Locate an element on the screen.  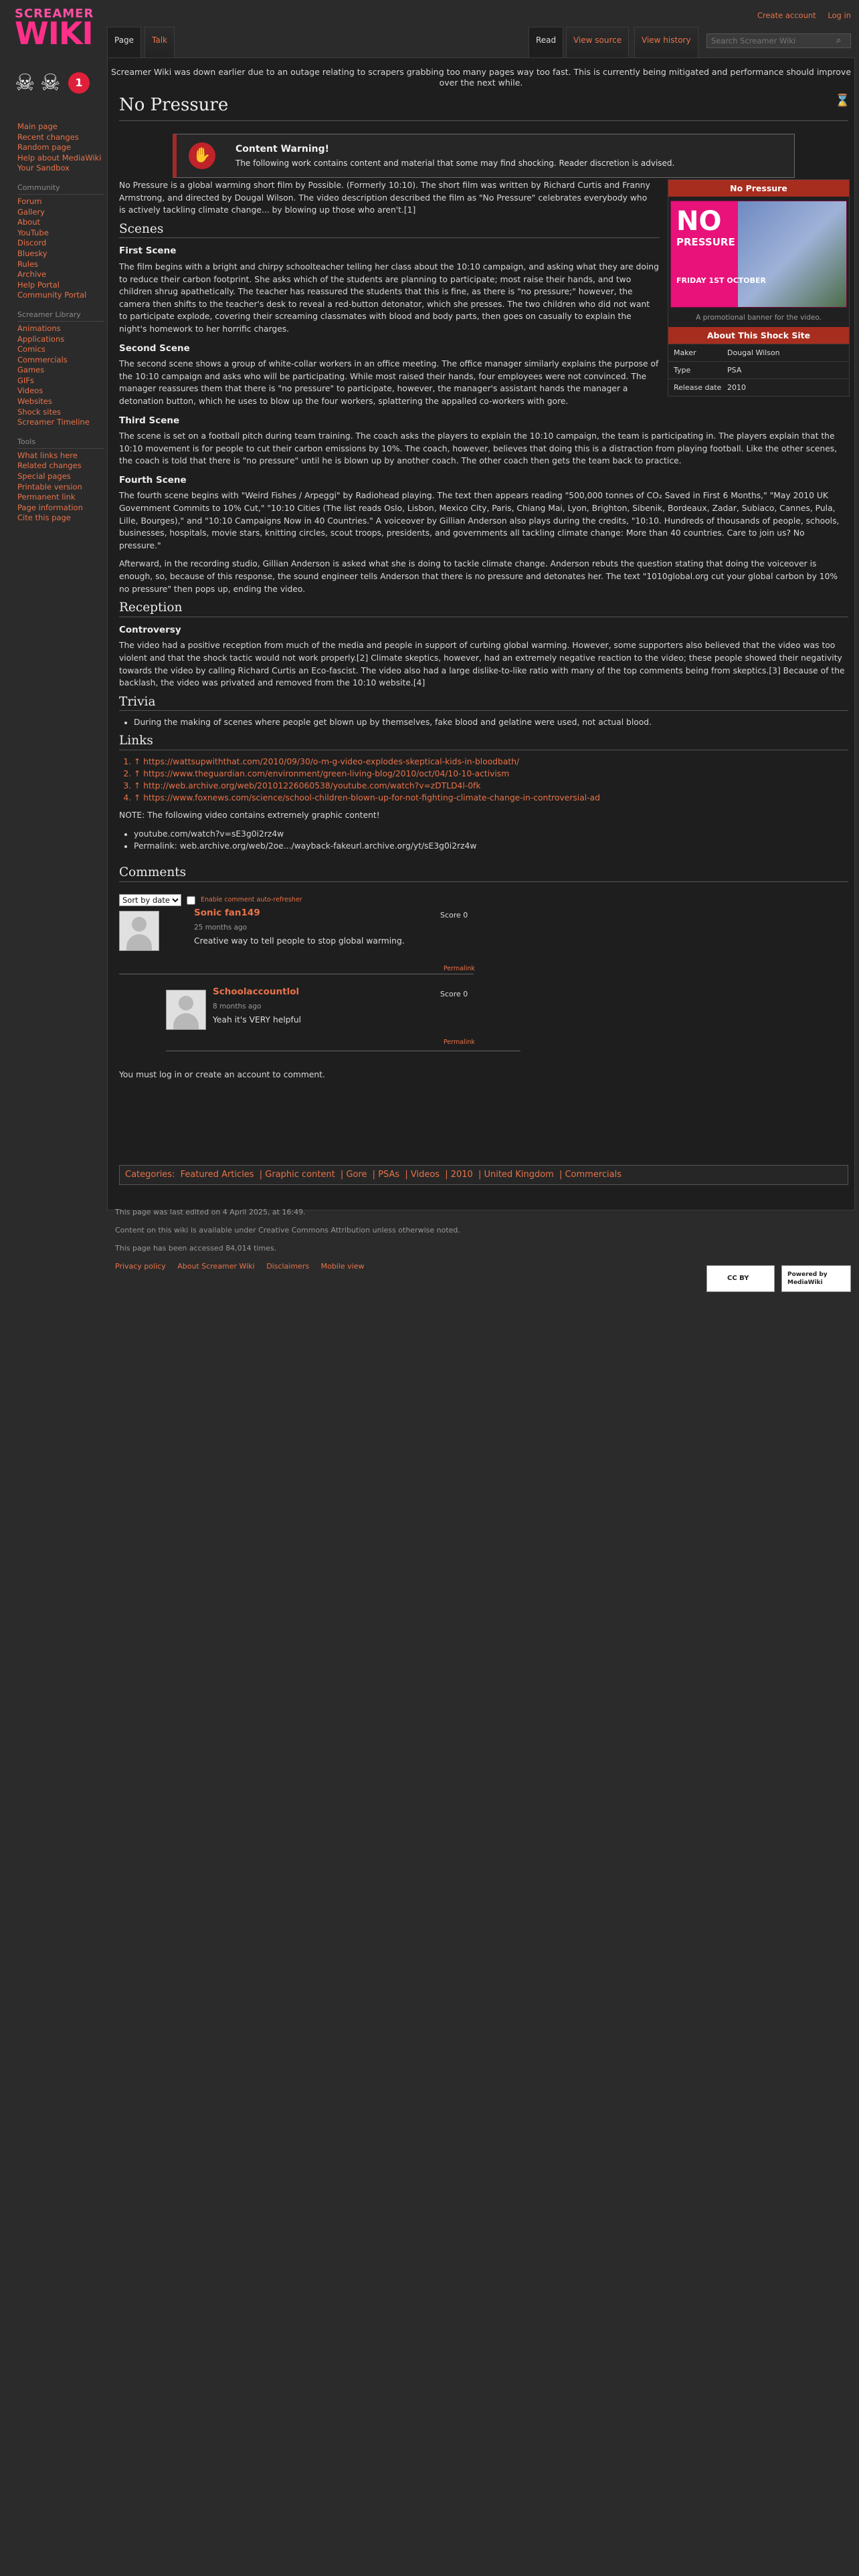
sidebar-item: What links here is located at coordinates (61, 456).